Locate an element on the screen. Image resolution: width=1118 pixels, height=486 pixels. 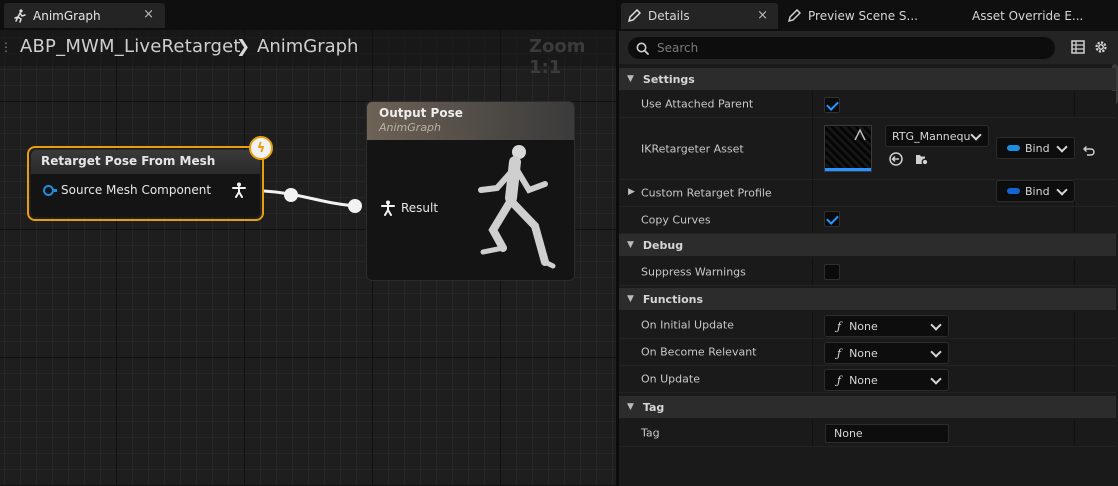
use-selected-asset-icon is located at coordinates (896, 159).